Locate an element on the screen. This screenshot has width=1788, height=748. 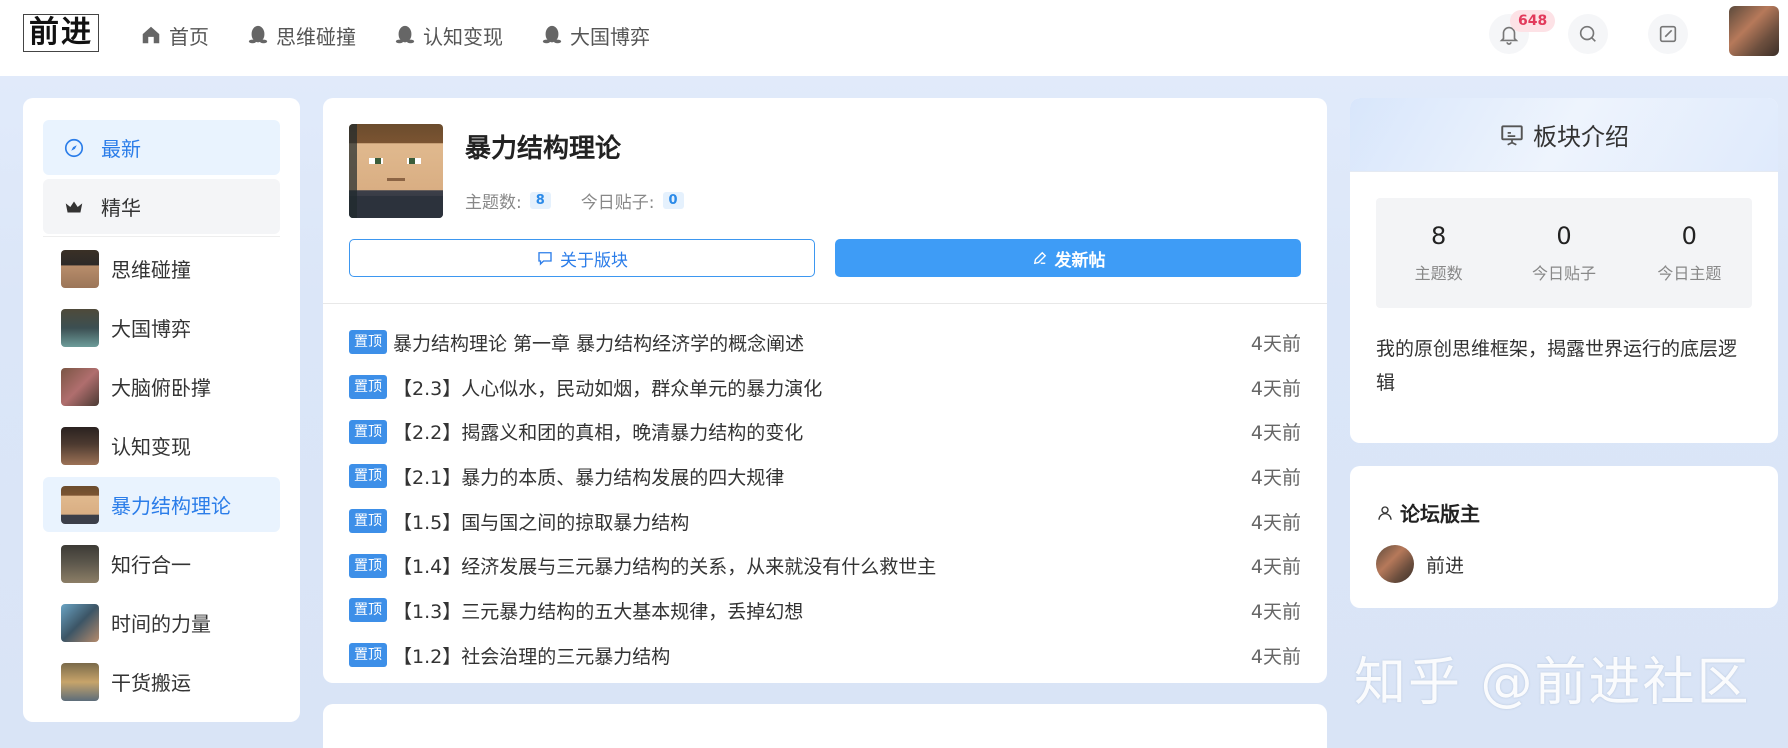
thread-title: 【1.3】三元暴力结构的五大基本规律，丢掉幻想 is located at coordinates (598, 610).